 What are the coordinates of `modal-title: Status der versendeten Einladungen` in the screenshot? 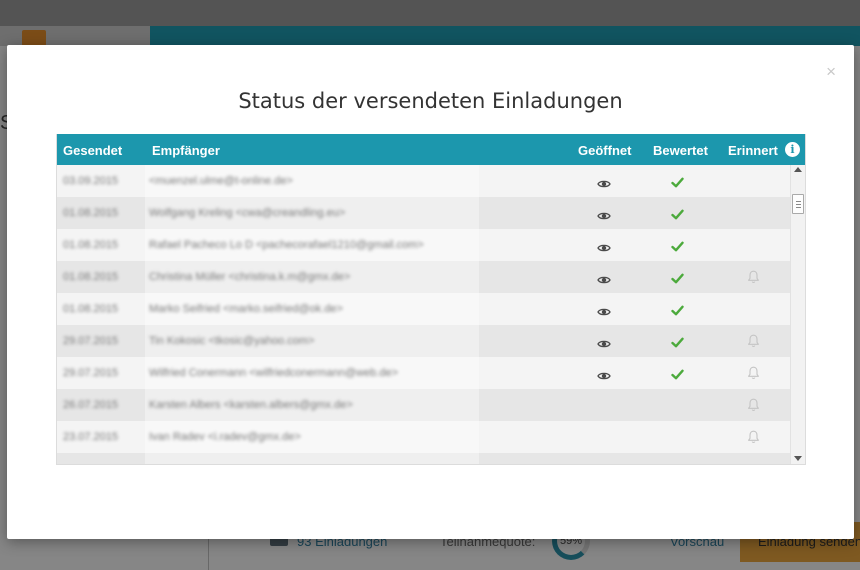 It's located at (430, 101).